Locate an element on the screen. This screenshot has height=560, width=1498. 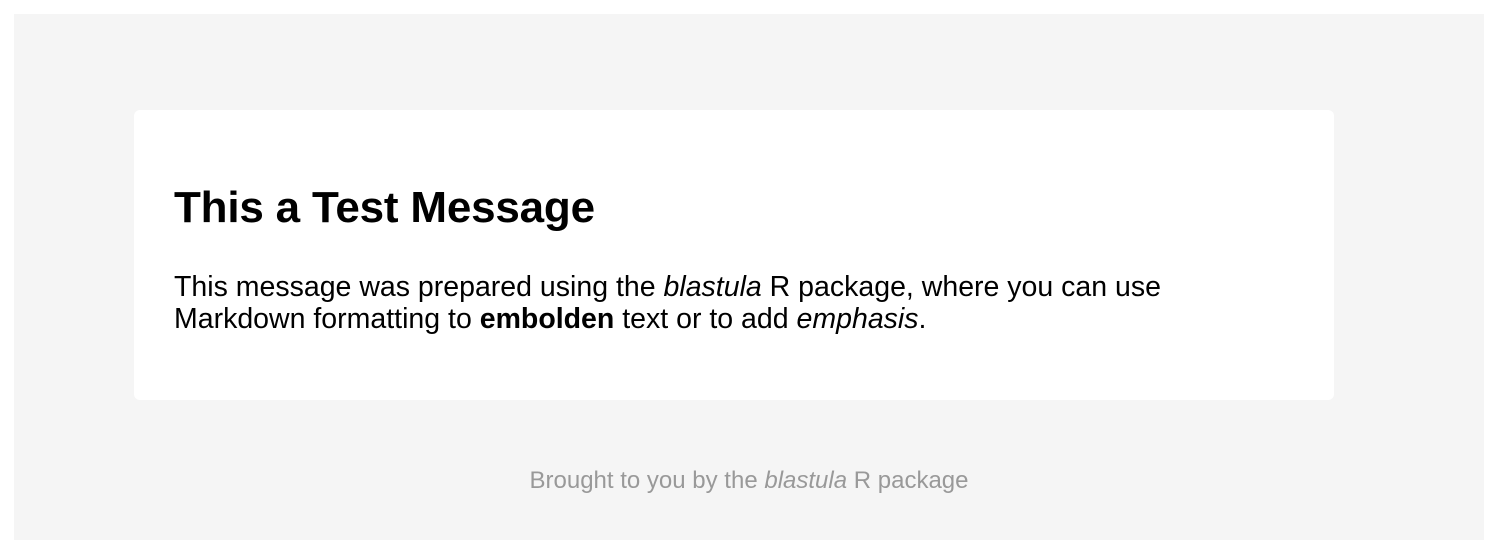
body-text-part-3: text or to add is located at coordinates (705, 319).